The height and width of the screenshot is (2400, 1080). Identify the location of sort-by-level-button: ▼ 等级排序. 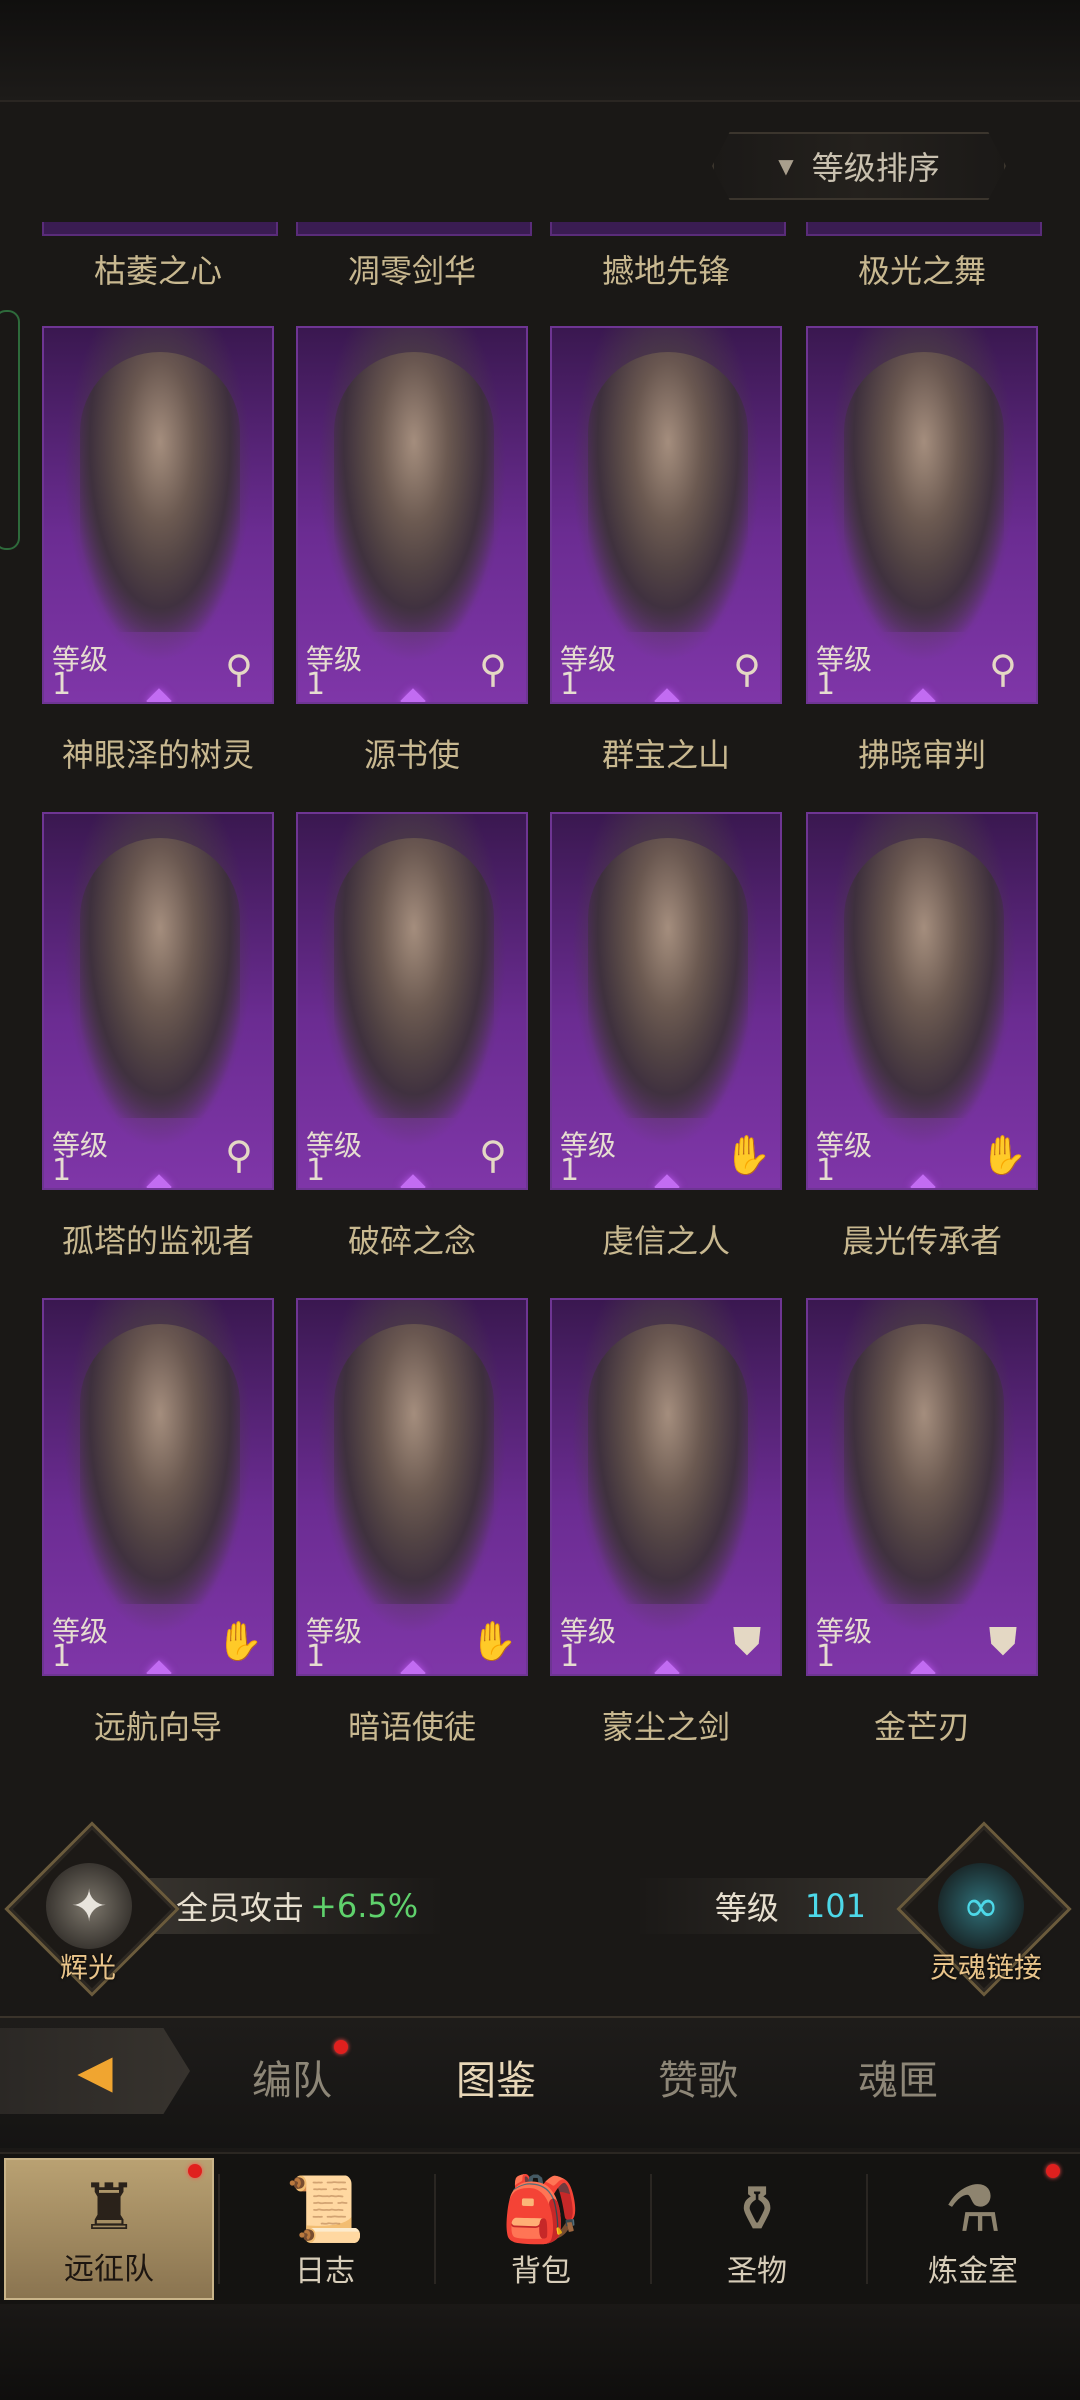
(859, 166).